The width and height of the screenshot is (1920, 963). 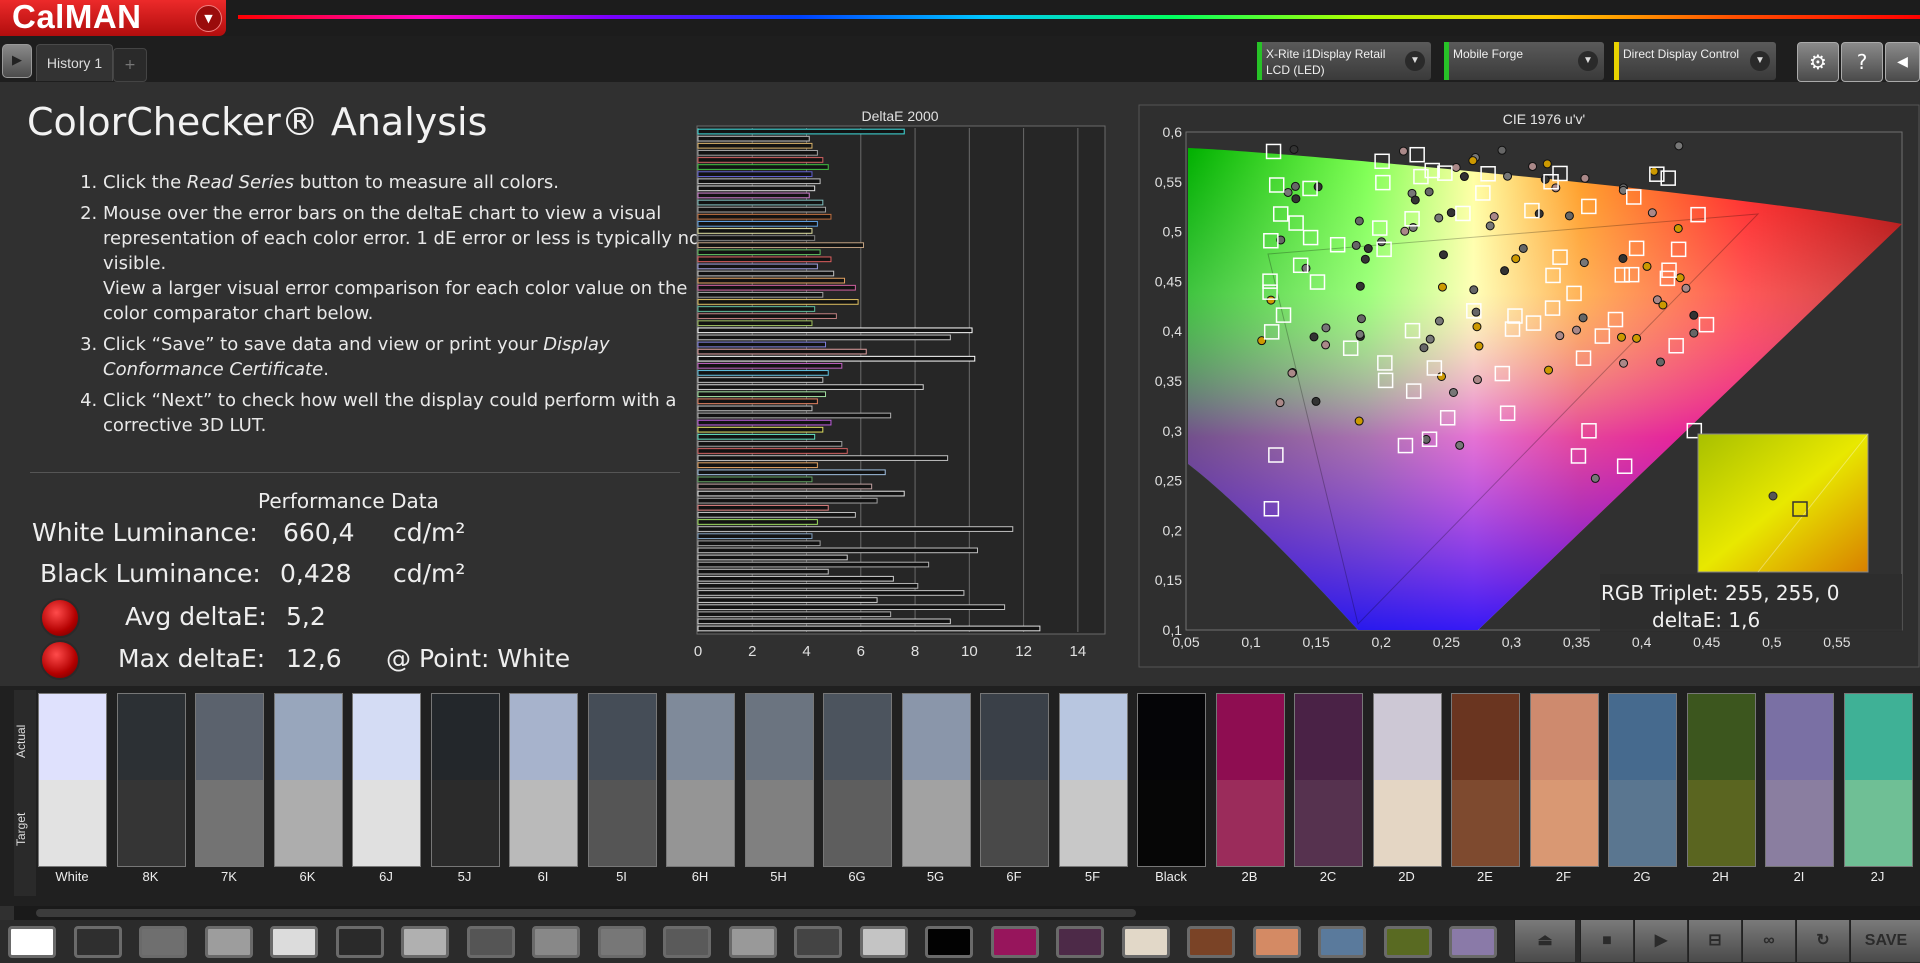 I want to click on collapse-icon: ◀, so click(x=1902, y=62).